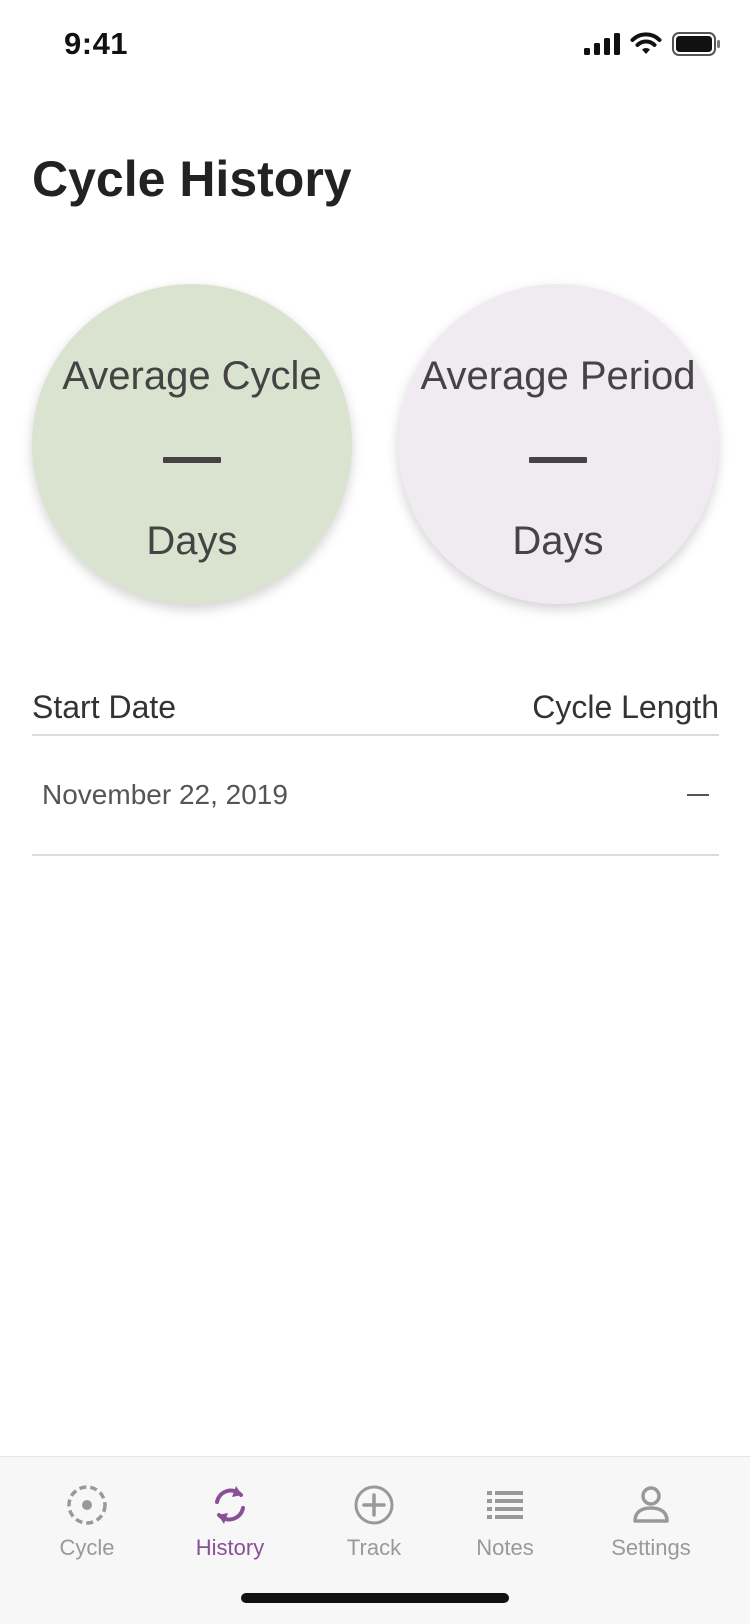 The height and width of the screenshot is (1624, 750). Describe the element at coordinates (192, 541) in the screenshot. I see `average-cycle-unit: Days` at that location.